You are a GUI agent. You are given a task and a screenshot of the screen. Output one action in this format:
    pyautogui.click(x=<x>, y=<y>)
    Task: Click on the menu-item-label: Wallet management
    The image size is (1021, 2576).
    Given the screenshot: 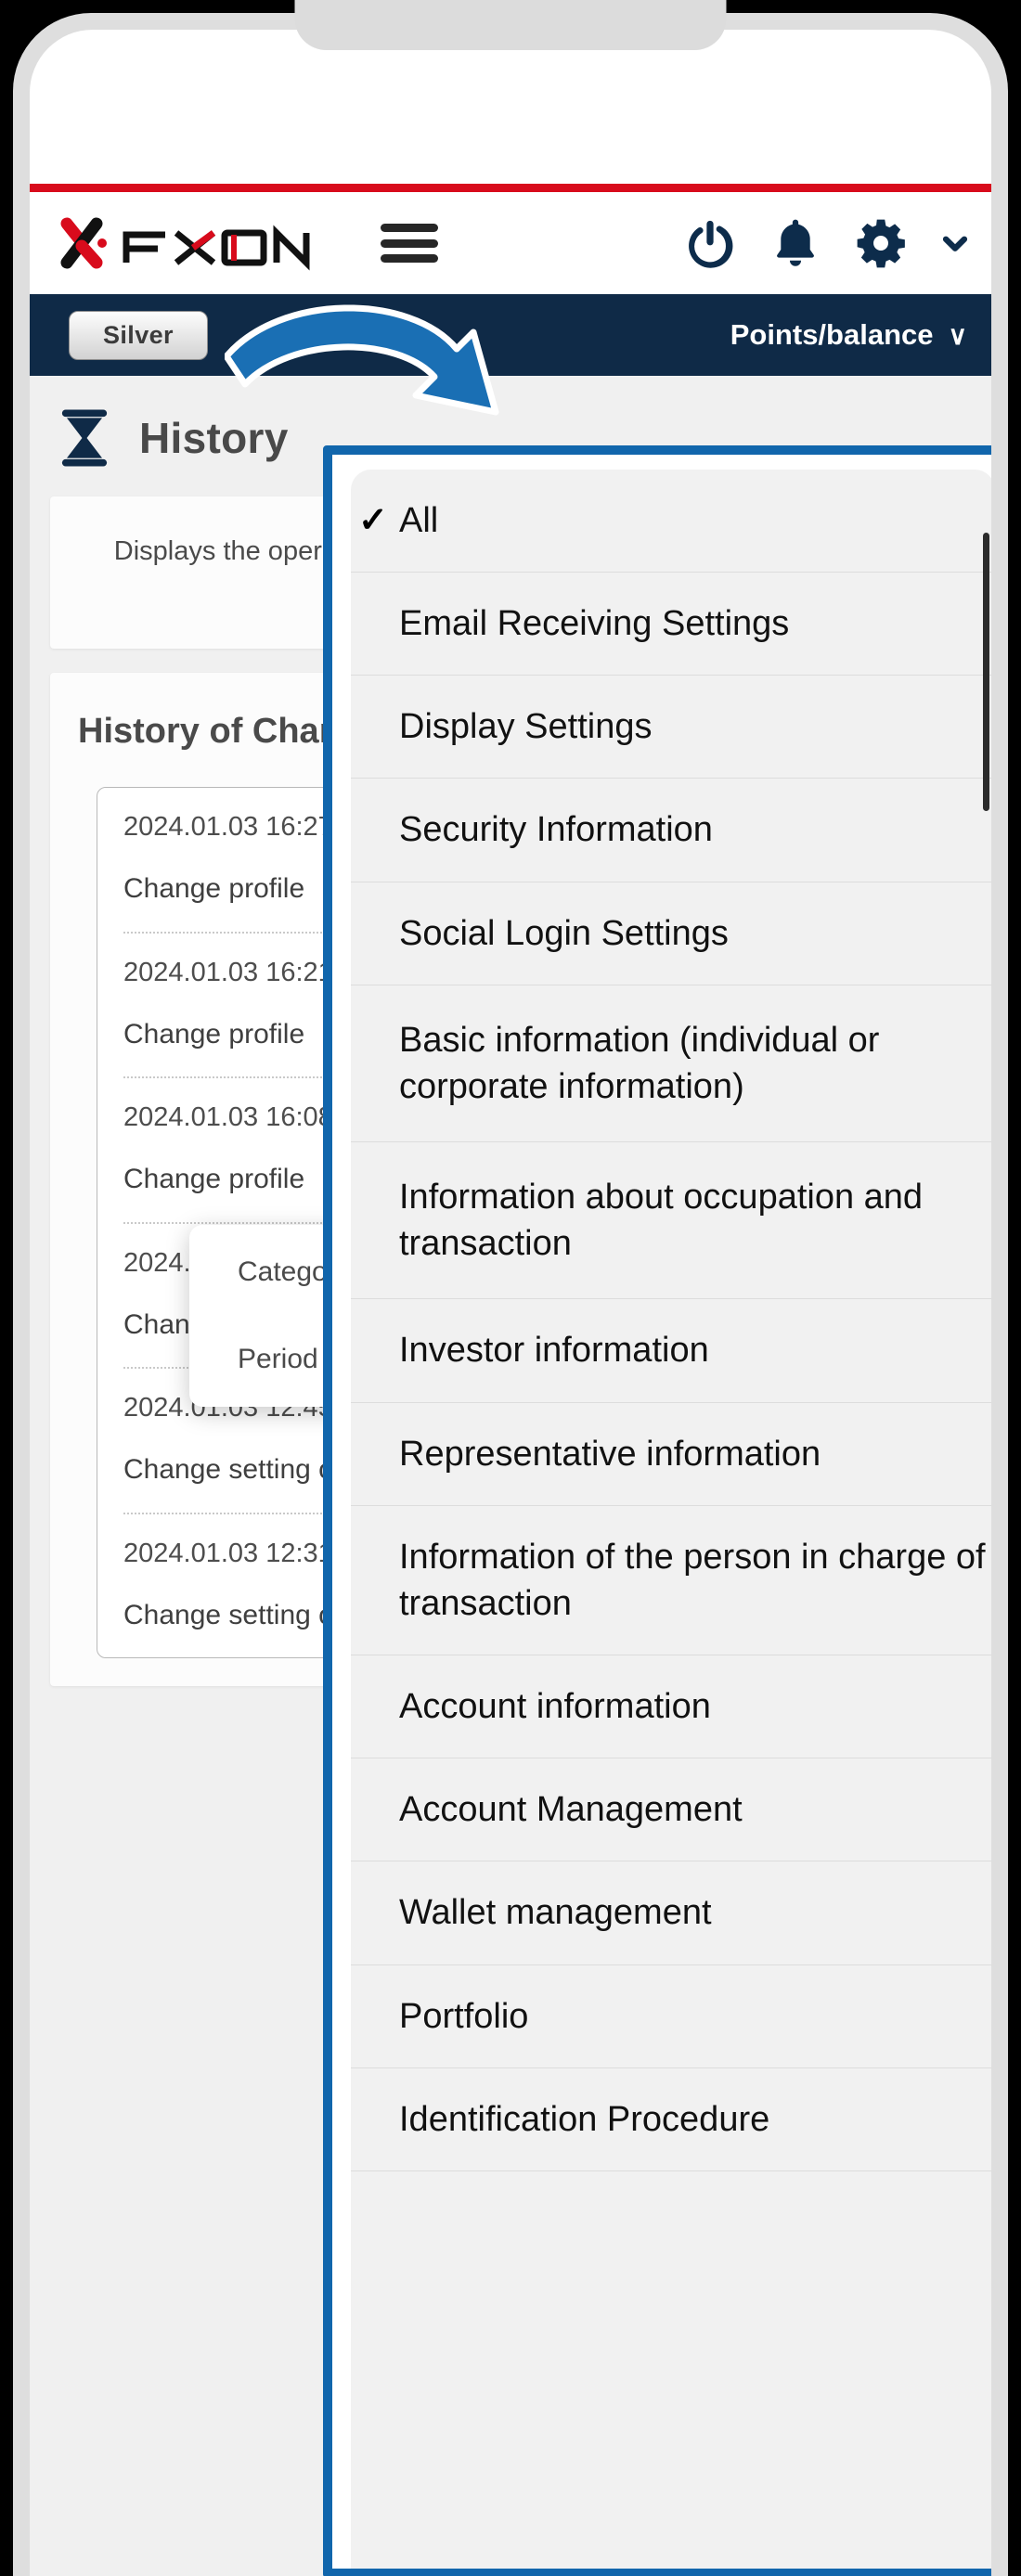 What is the action you would take?
    pyautogui.click(x=555, y=1913)
    